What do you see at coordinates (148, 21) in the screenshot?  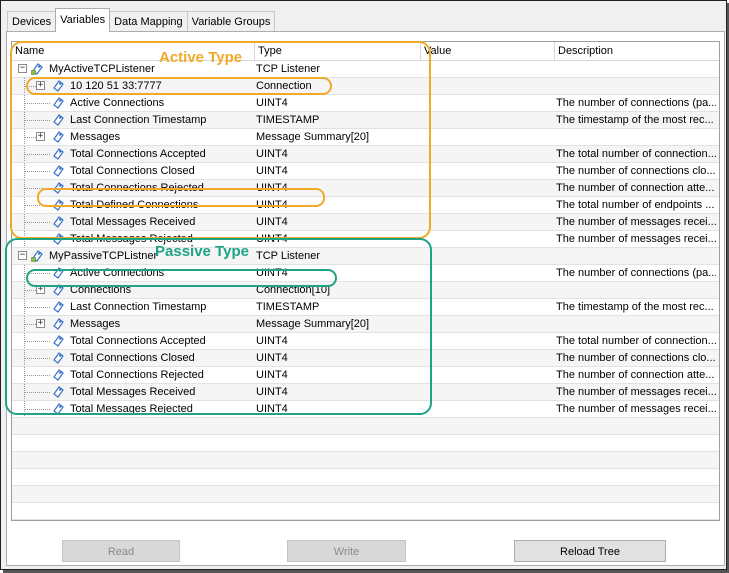 I see `tab-data-mapping: Data Mapping` at bounding box center [148, 21].